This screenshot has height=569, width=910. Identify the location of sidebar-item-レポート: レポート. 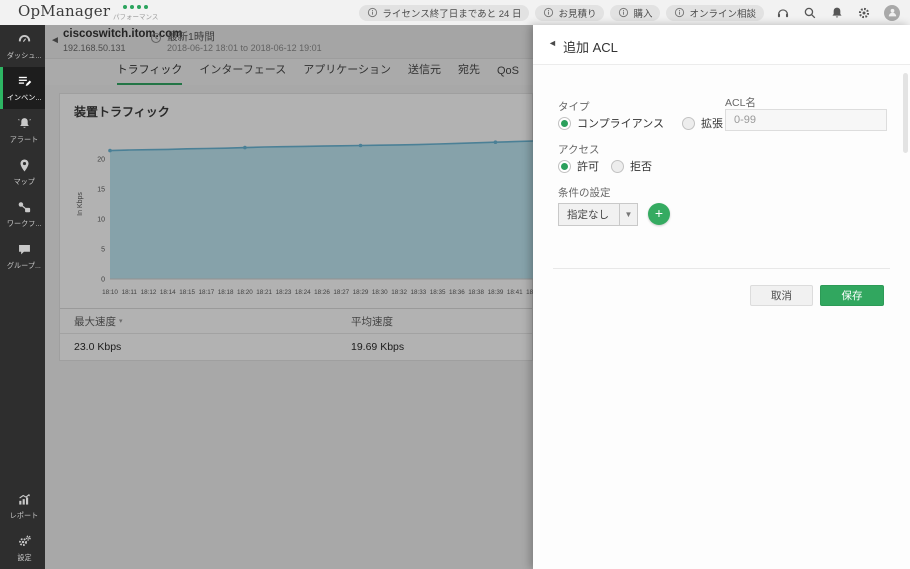
(22, 506).